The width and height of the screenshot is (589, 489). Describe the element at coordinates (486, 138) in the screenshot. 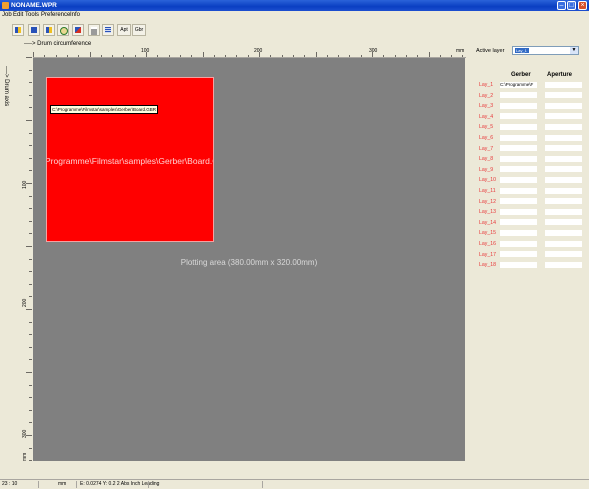

I see `layer-name: Lay_6` at that location.